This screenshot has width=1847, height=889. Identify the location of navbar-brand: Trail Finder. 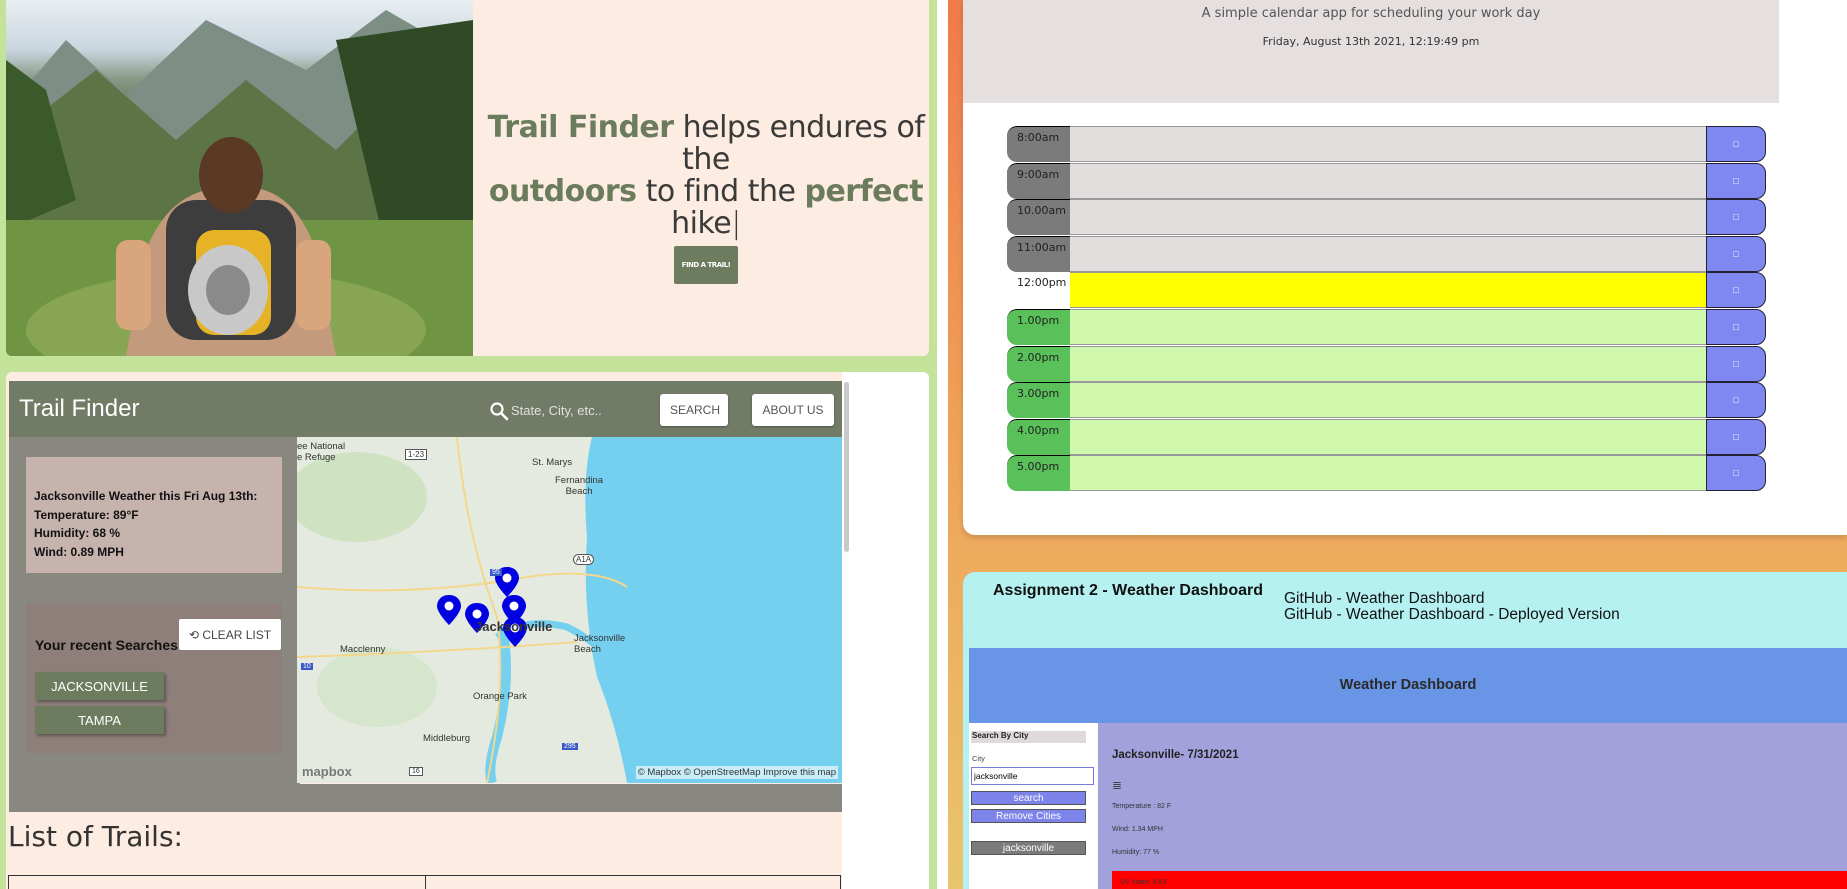
(79, 409).